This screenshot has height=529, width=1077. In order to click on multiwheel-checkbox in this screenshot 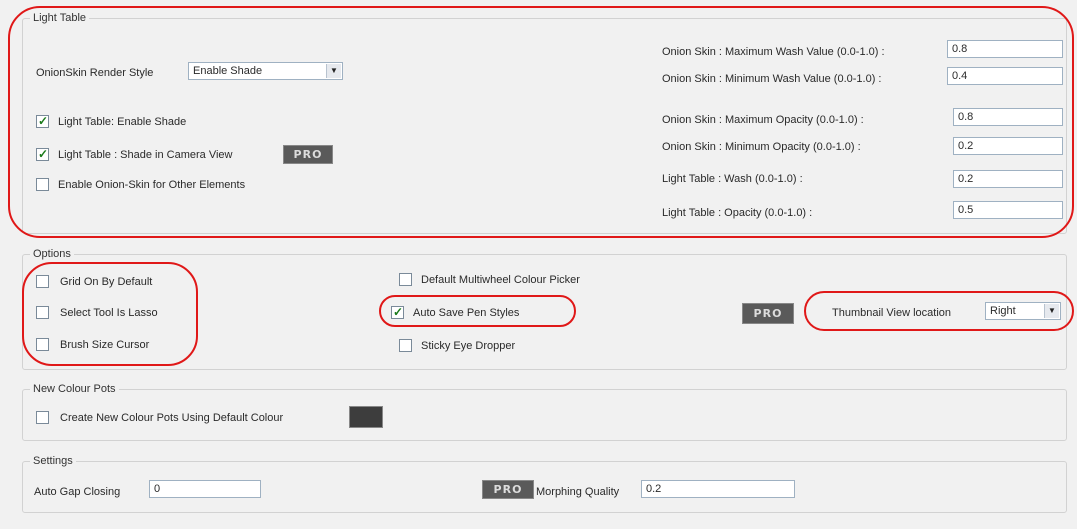, I will do `click(405, 279)`.